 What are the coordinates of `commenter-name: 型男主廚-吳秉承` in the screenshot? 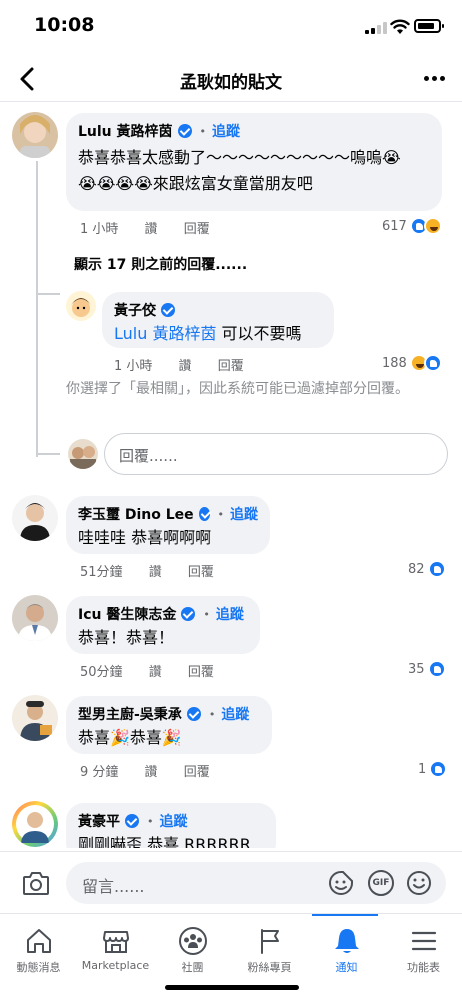 It's located at (130, 714).